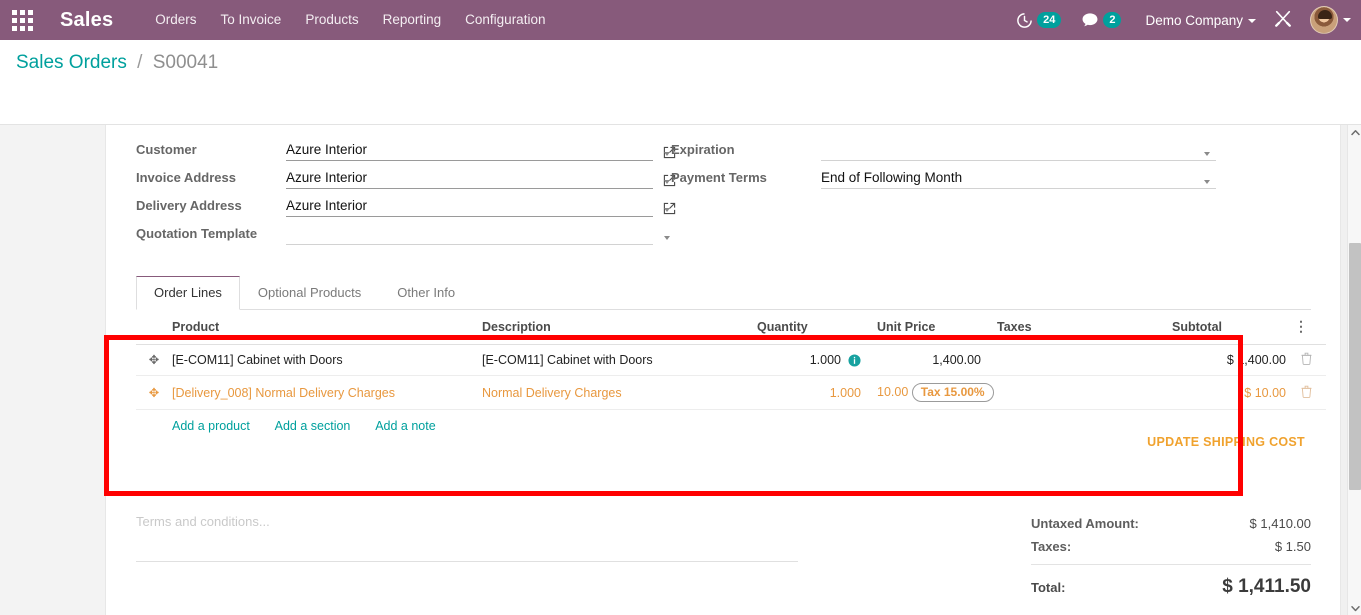 Image resolution: width=1361 pixels, height=615 pixels. I want to click on menu-item-reporting: Reporting, so click(412, 20).